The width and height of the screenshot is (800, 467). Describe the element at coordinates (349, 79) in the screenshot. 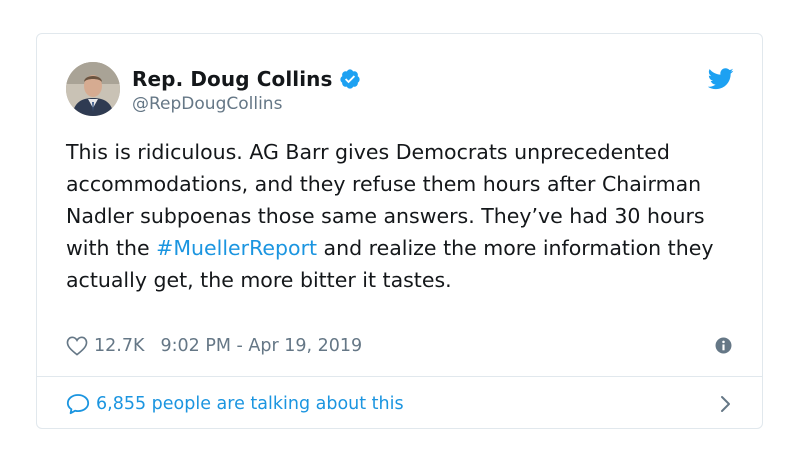

I see `verified-badge-icon` at that location.